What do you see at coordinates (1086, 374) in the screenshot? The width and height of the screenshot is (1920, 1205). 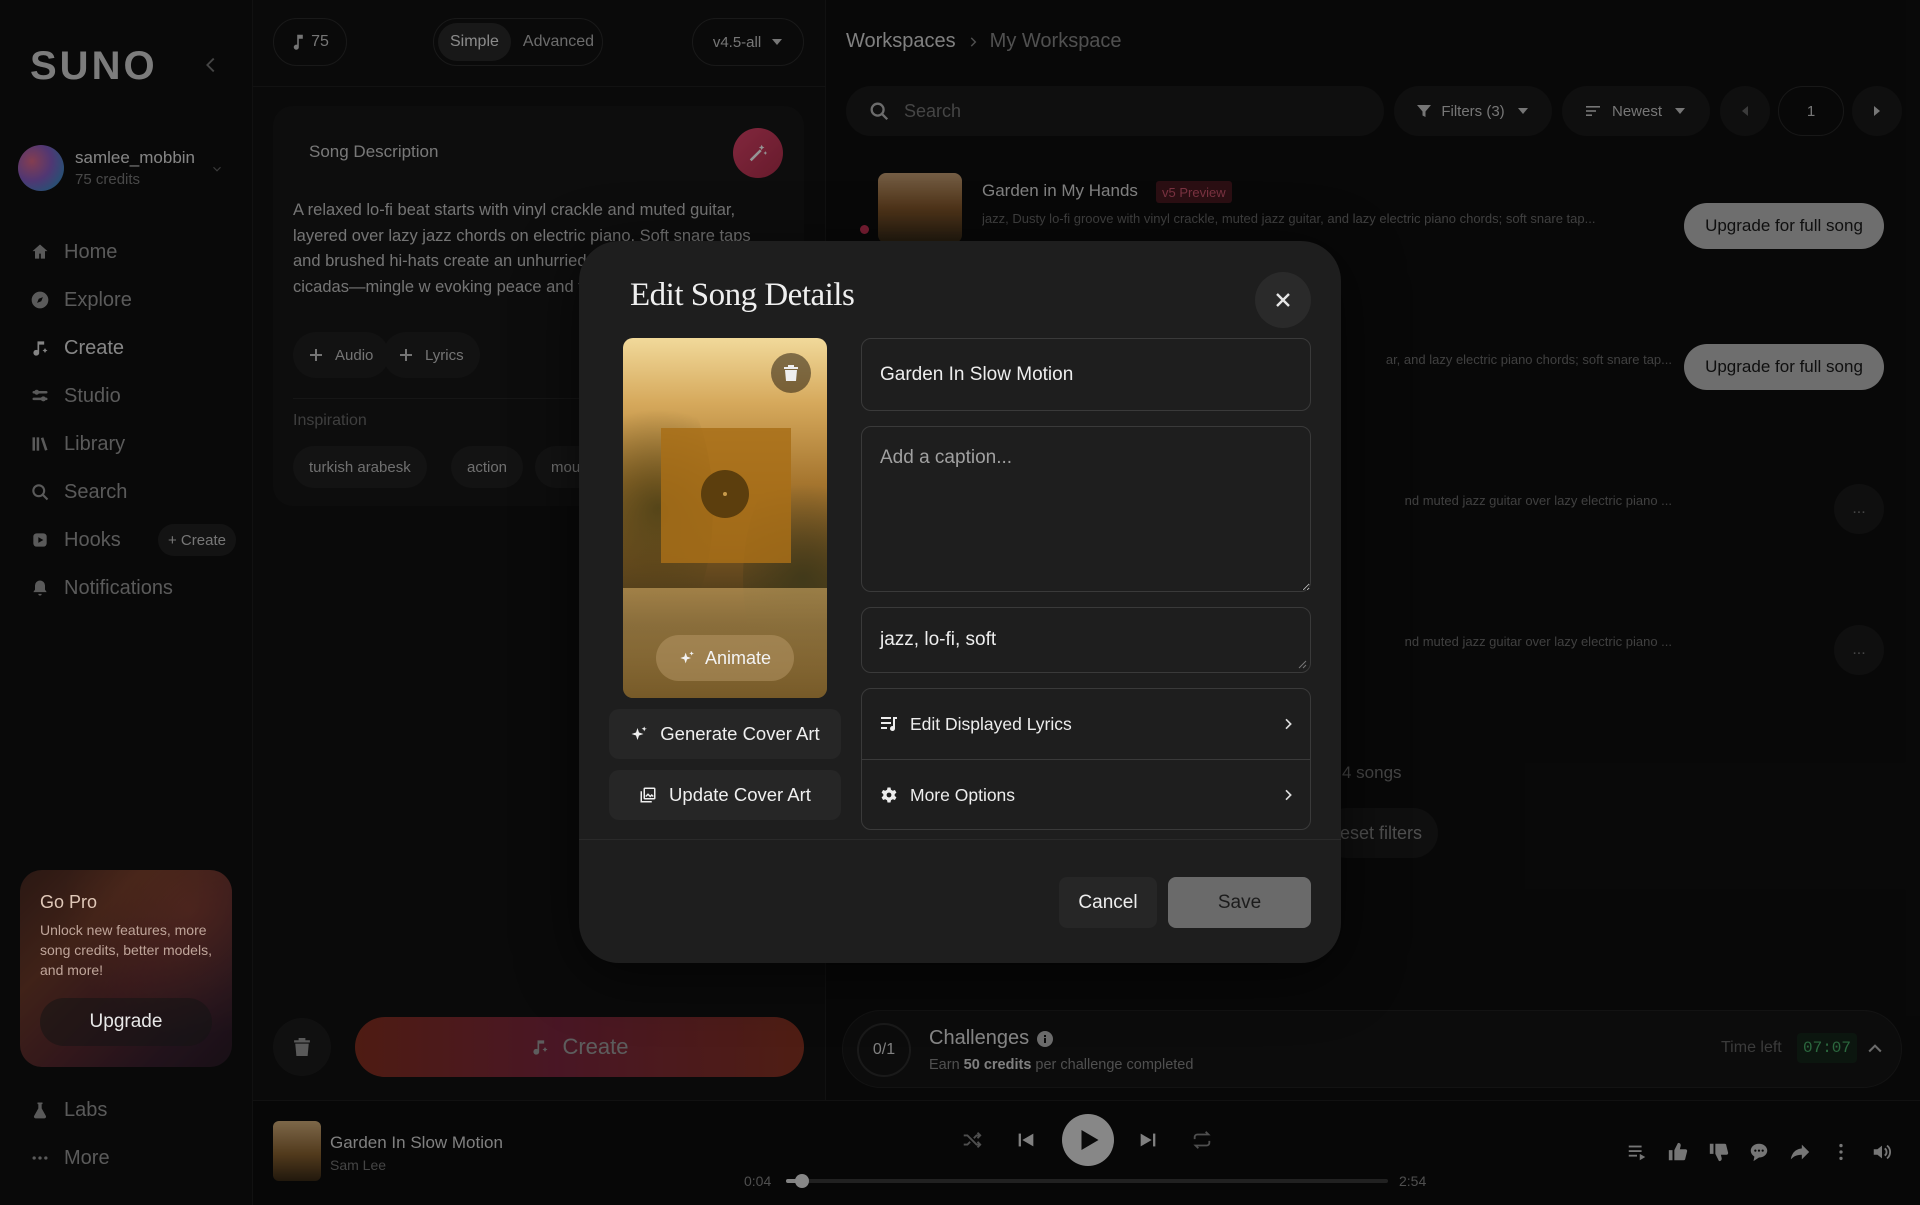 I see `song-title-input: Garden In Slow Motion` at bounding box center [1086, 374].